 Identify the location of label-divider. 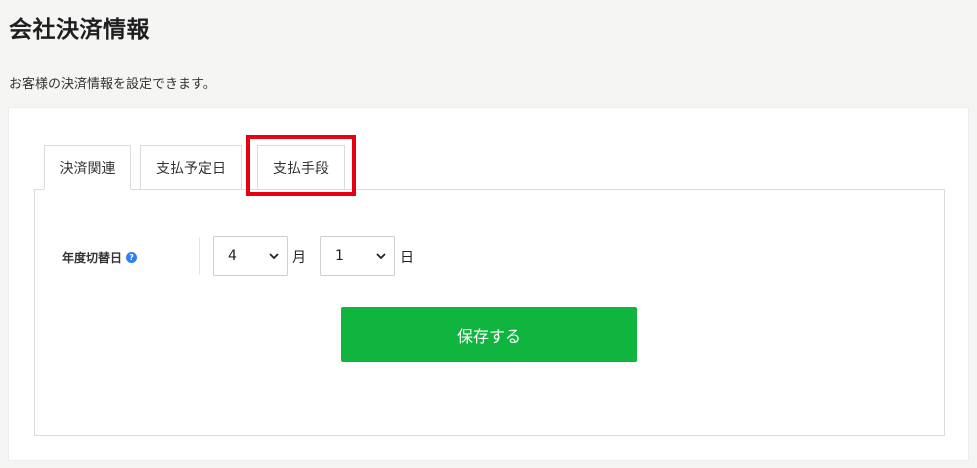
(199, 256).